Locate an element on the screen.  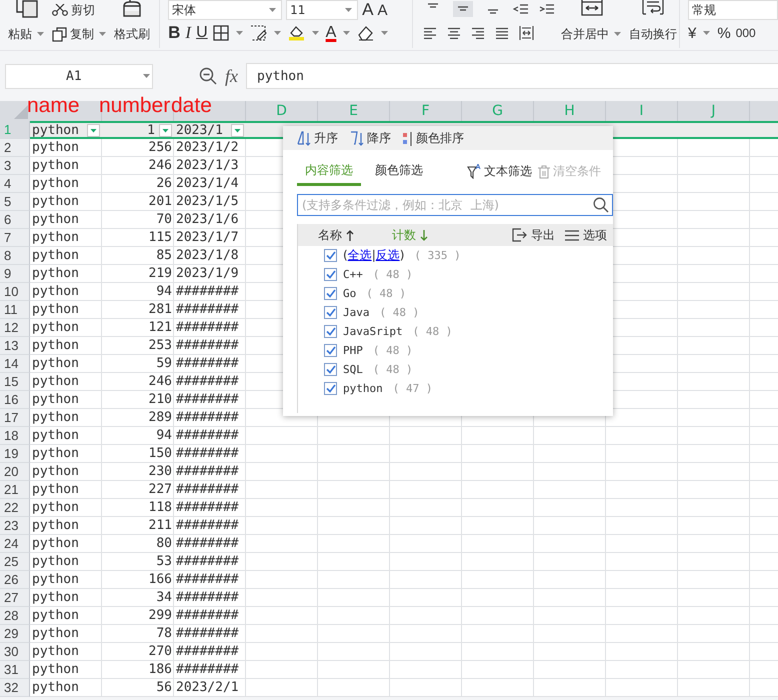
paste-icon is located at coordinates (27, 9).